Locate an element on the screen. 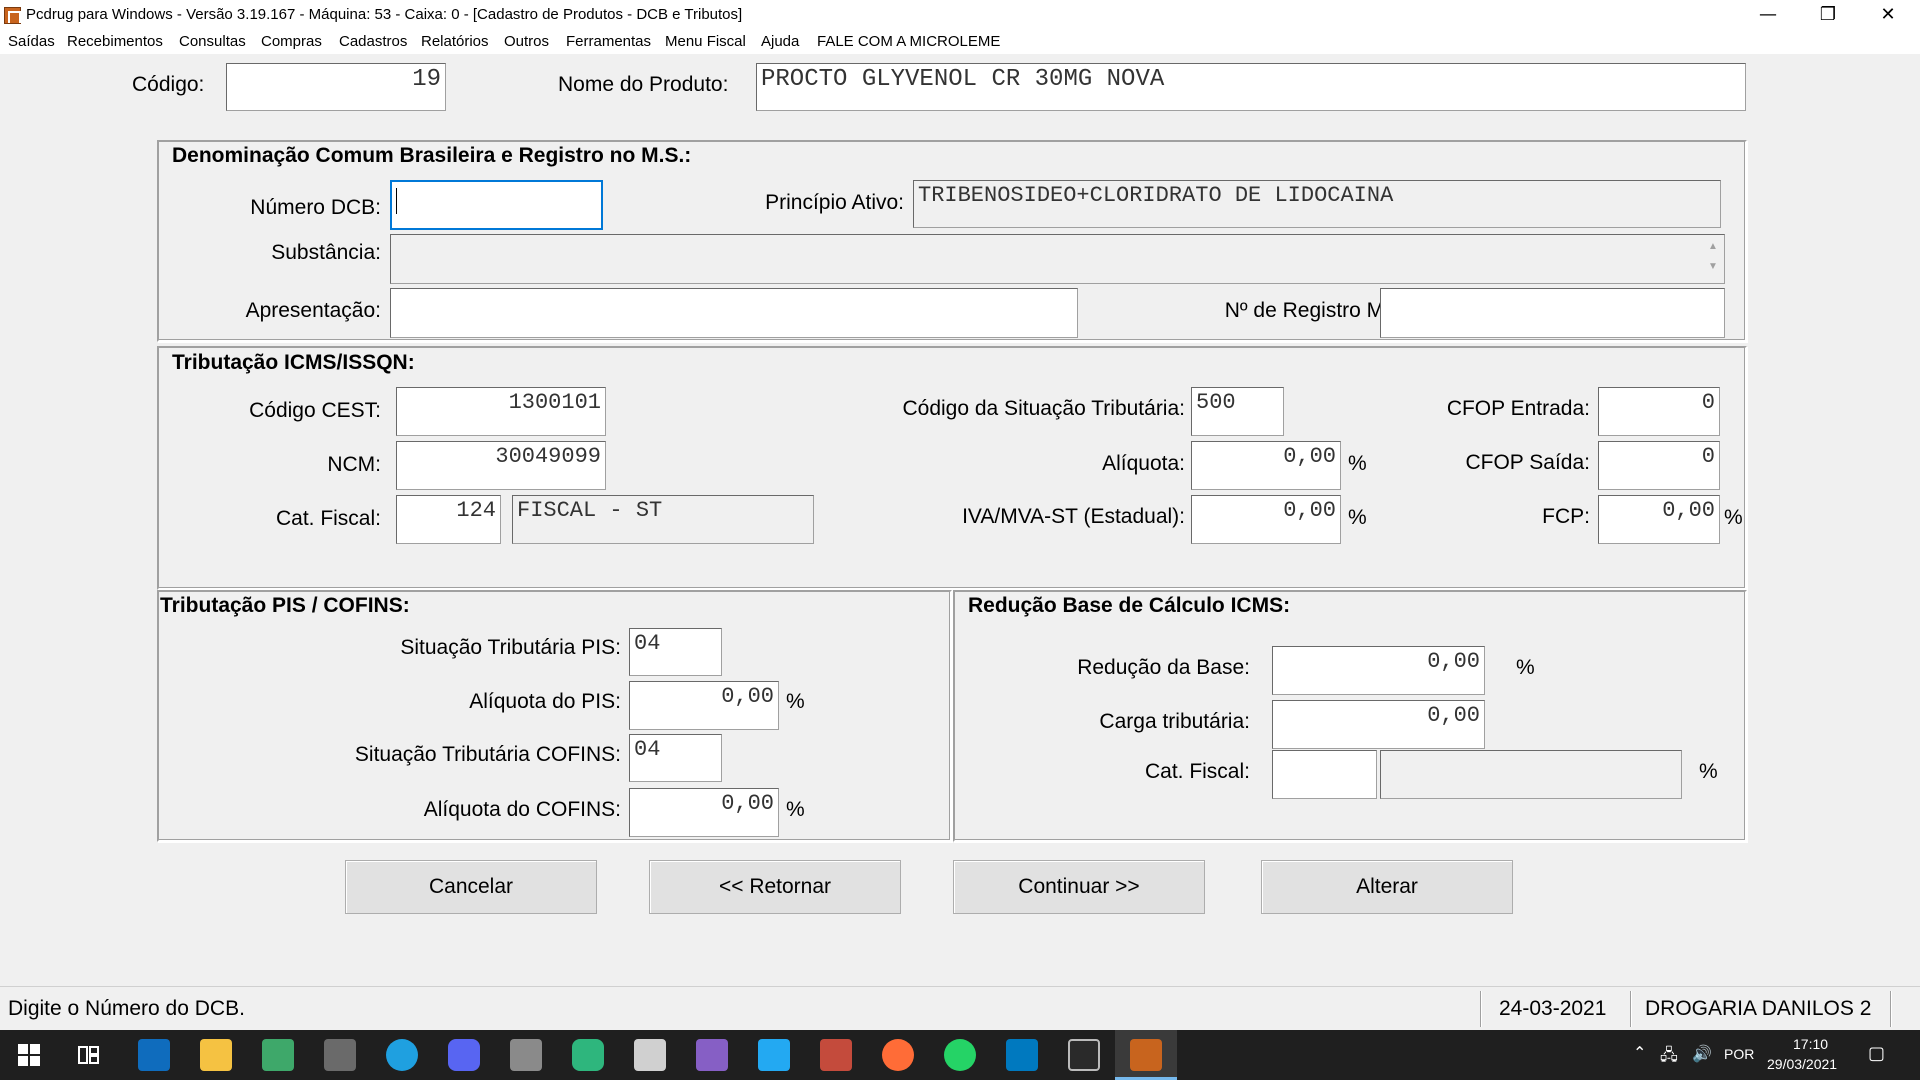 The height and width of the screenshot is (1080, 1920). icms-group-title: Tributação ICMS/ISSQN: is located at coordinates (293, 362).